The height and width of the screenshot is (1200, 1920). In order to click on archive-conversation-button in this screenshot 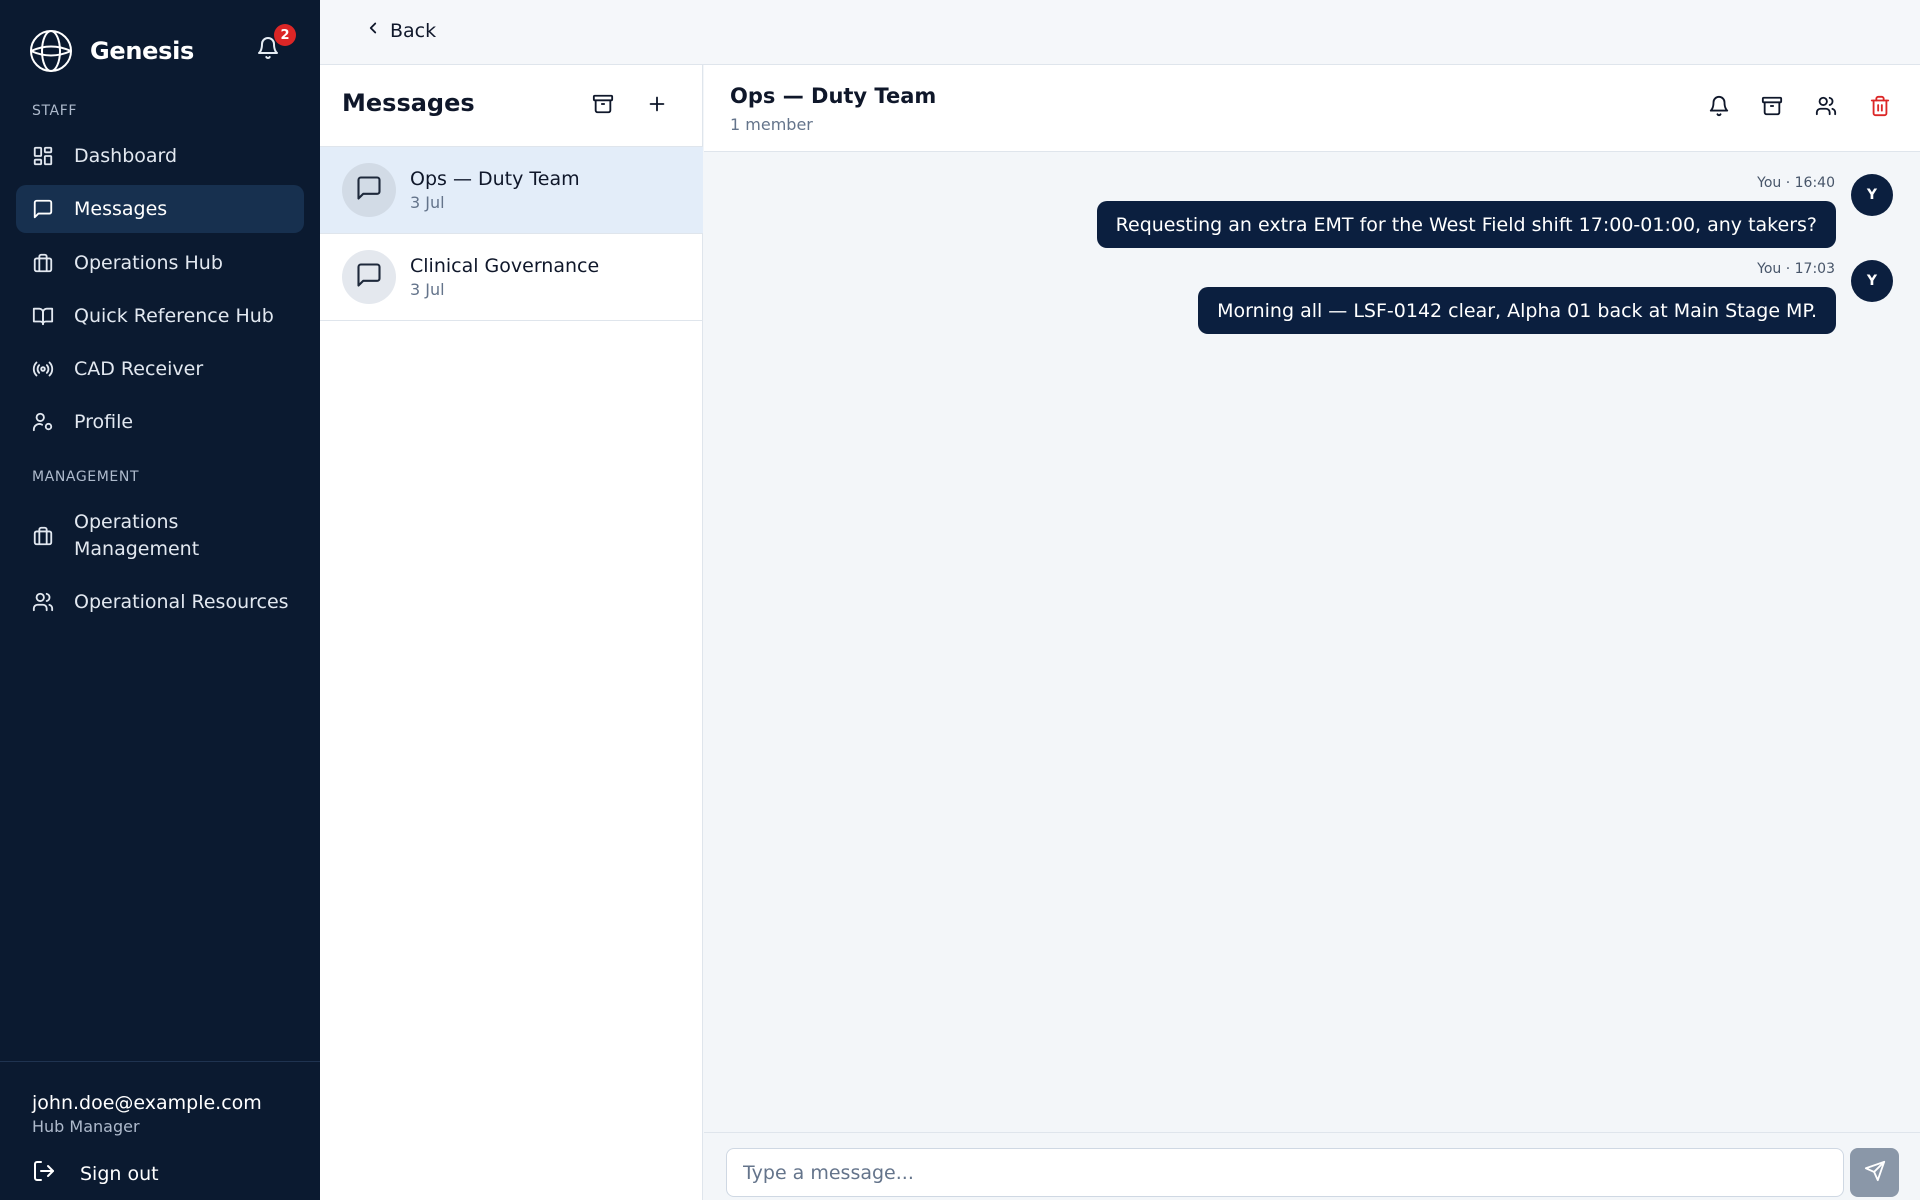, I will do `click(1772, 108)`.